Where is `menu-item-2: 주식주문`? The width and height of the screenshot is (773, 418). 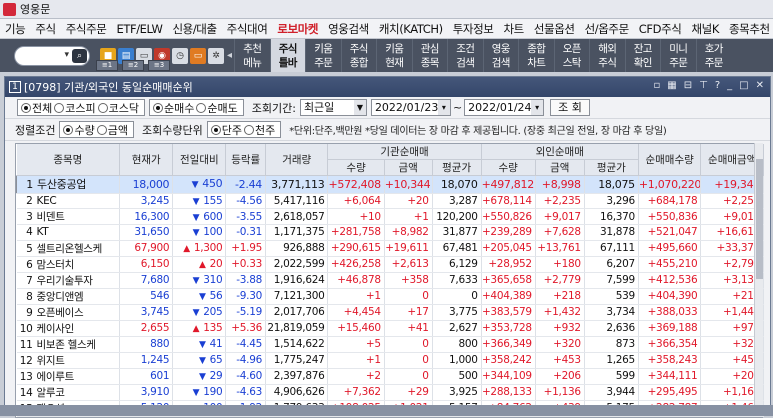 menu-item-2: 주식주문 is located at coordinates (86, 29).